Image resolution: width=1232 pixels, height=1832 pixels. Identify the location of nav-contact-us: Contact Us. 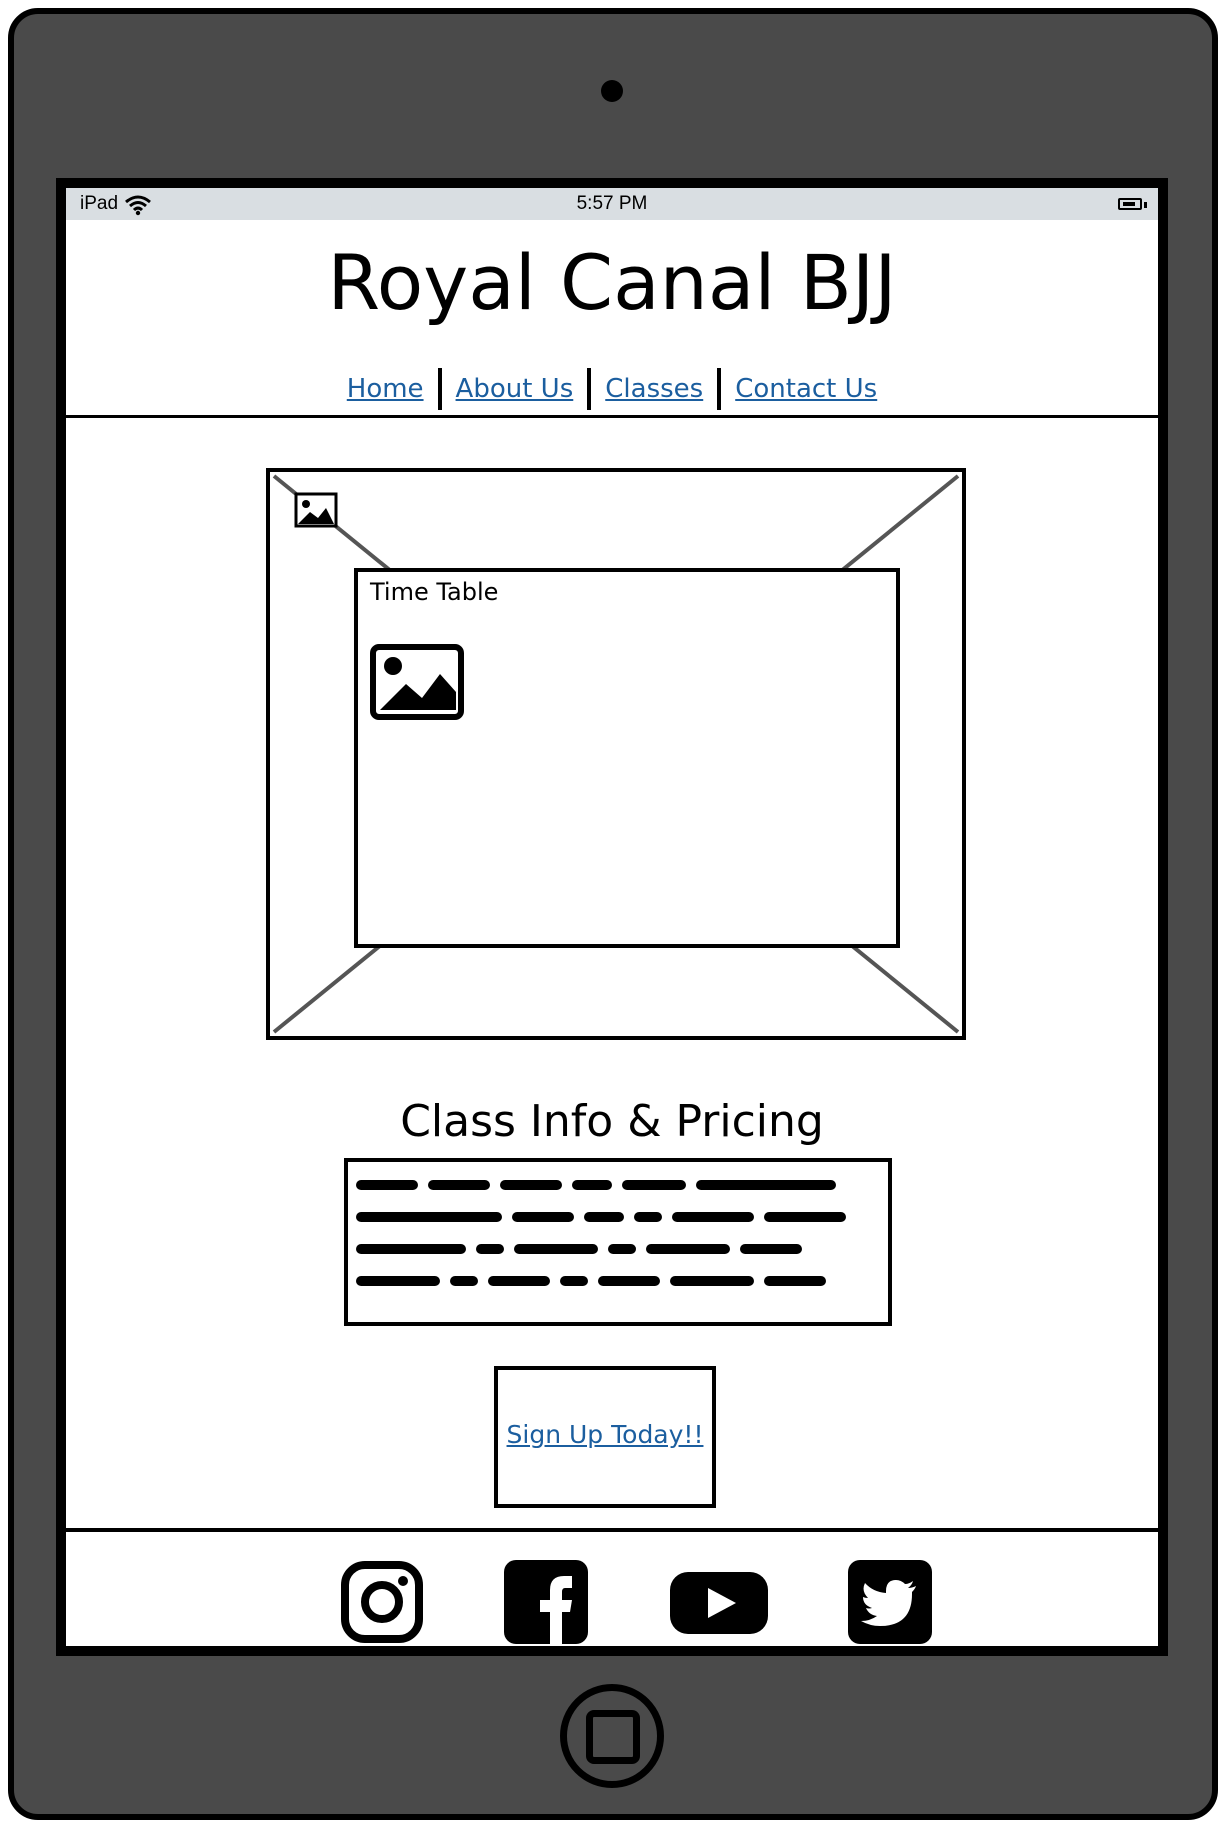
(806, 389).